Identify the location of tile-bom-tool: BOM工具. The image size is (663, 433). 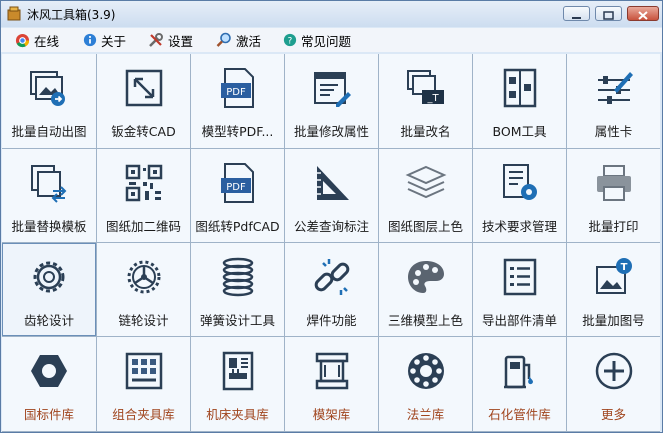
(519, 101).